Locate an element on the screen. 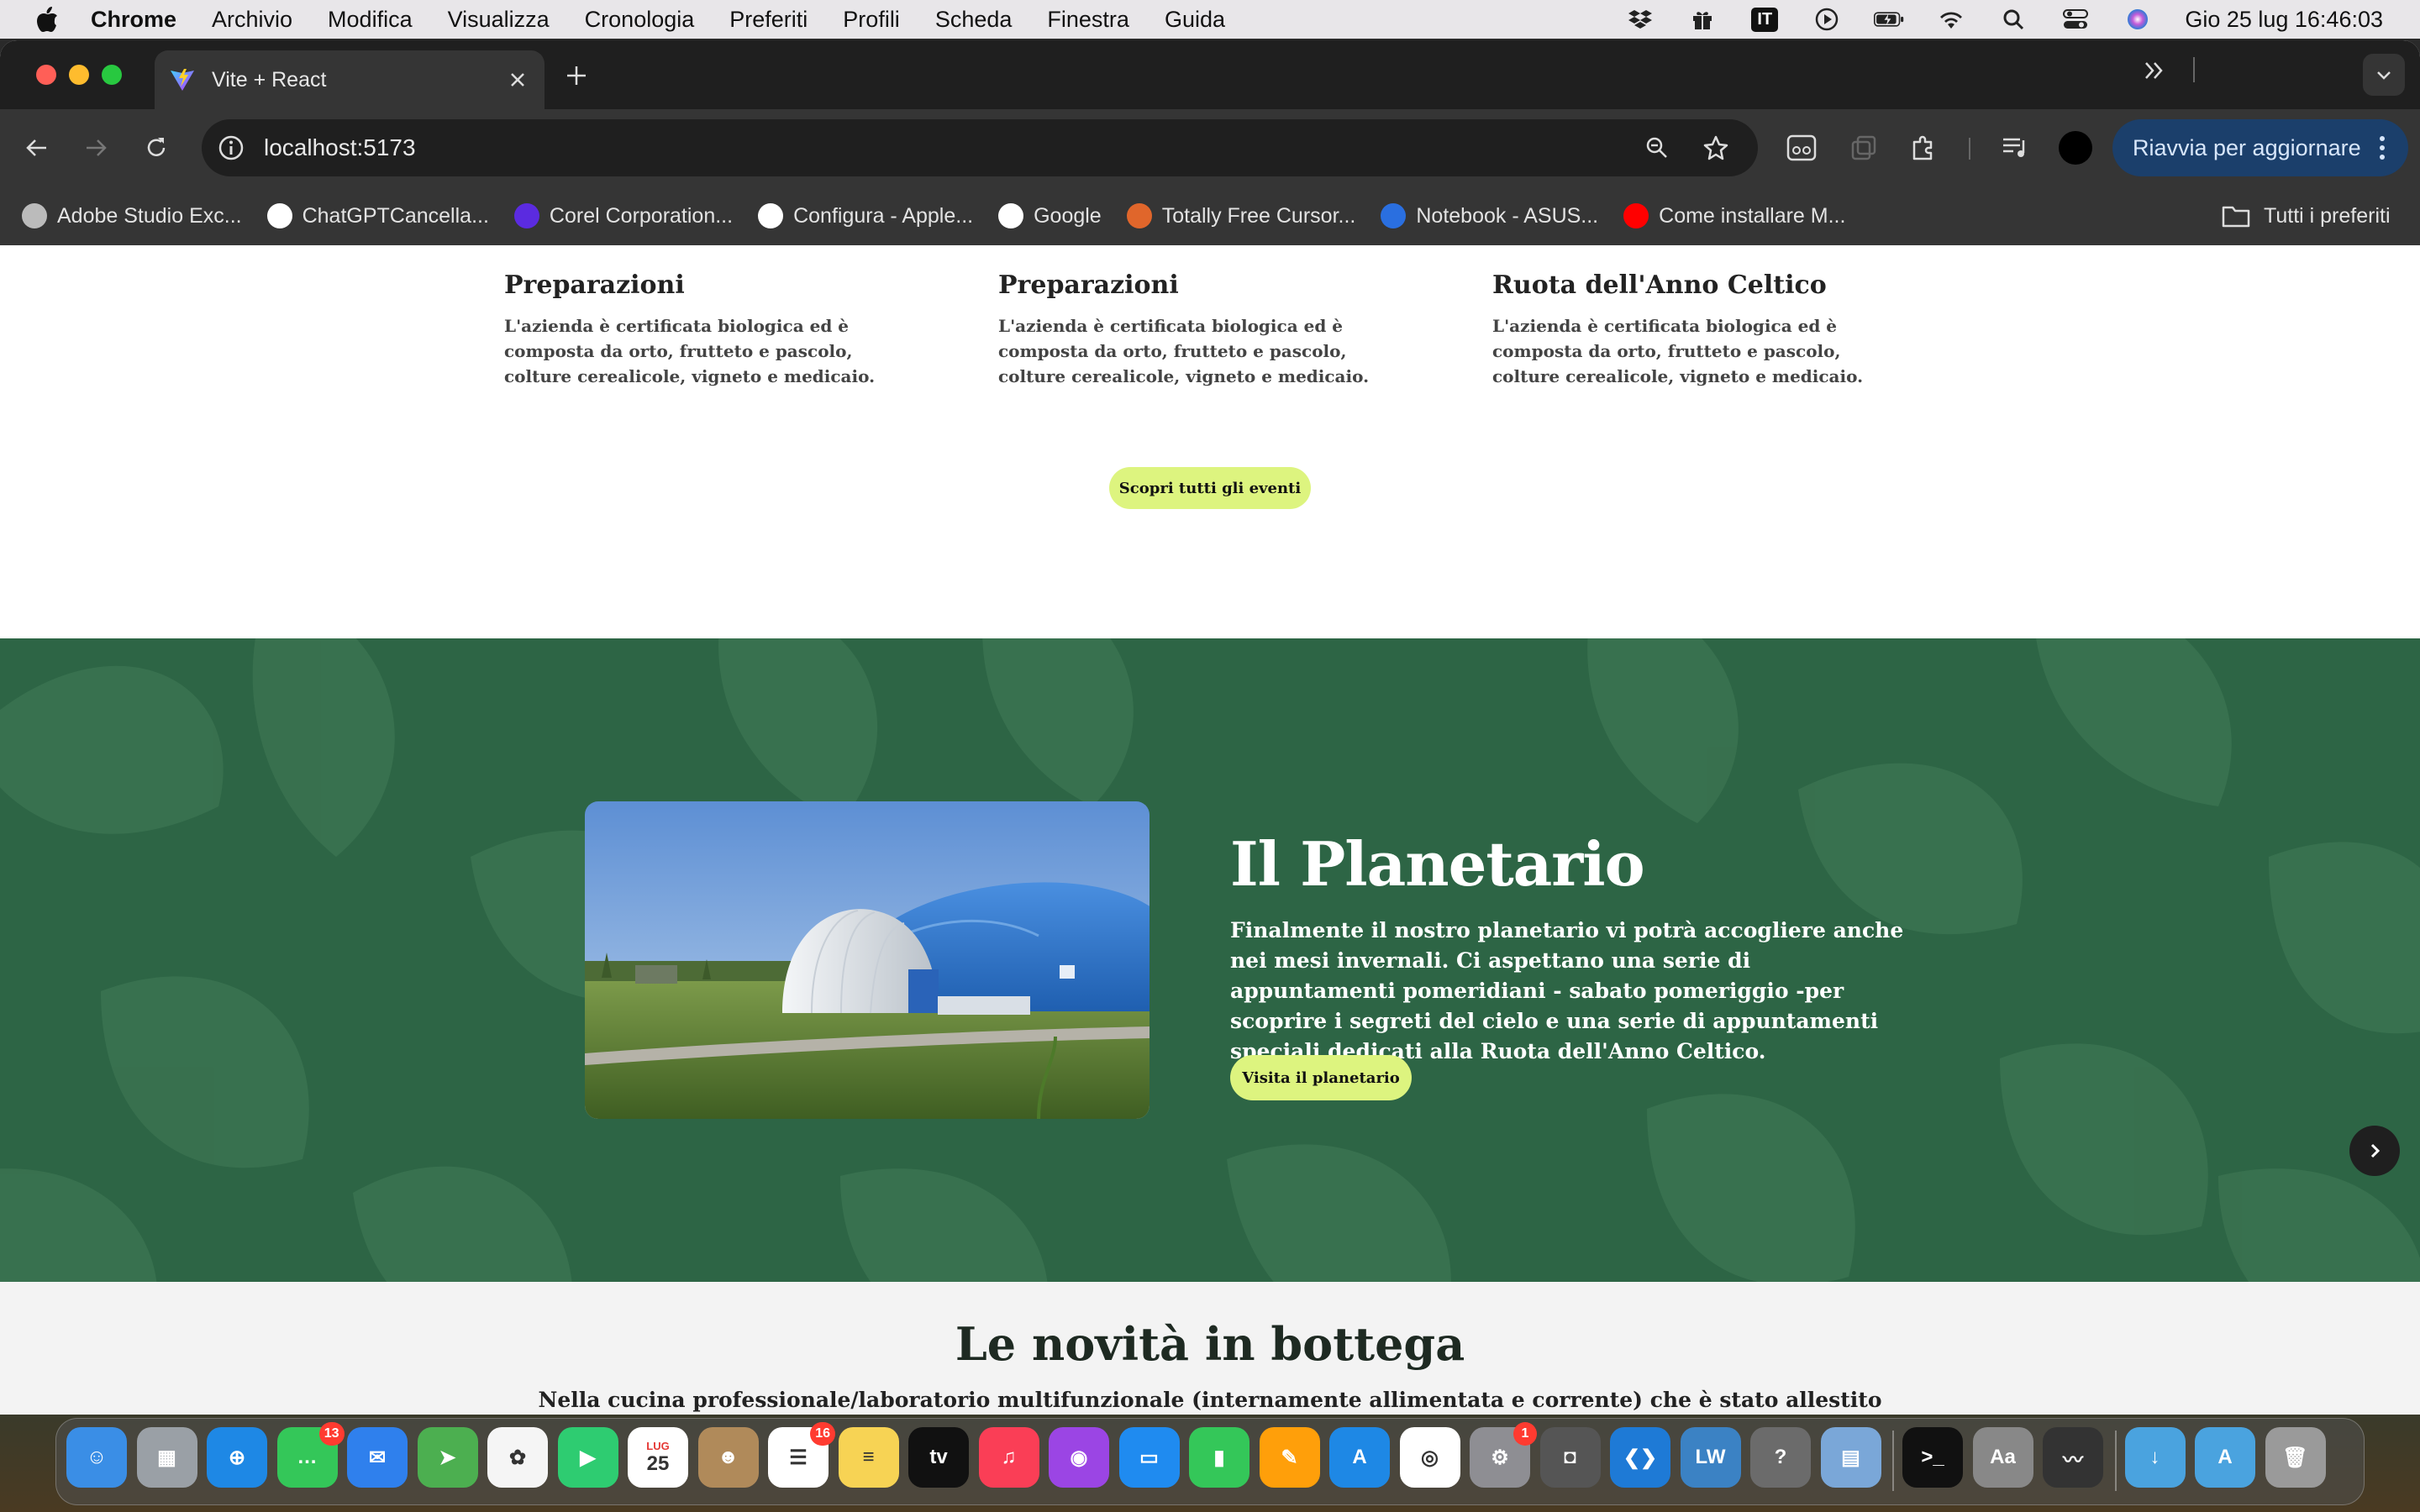 This screenshot has height=1512, width=2420. dock-maps-icon: ➤ is located at coordinates (448, 1457).